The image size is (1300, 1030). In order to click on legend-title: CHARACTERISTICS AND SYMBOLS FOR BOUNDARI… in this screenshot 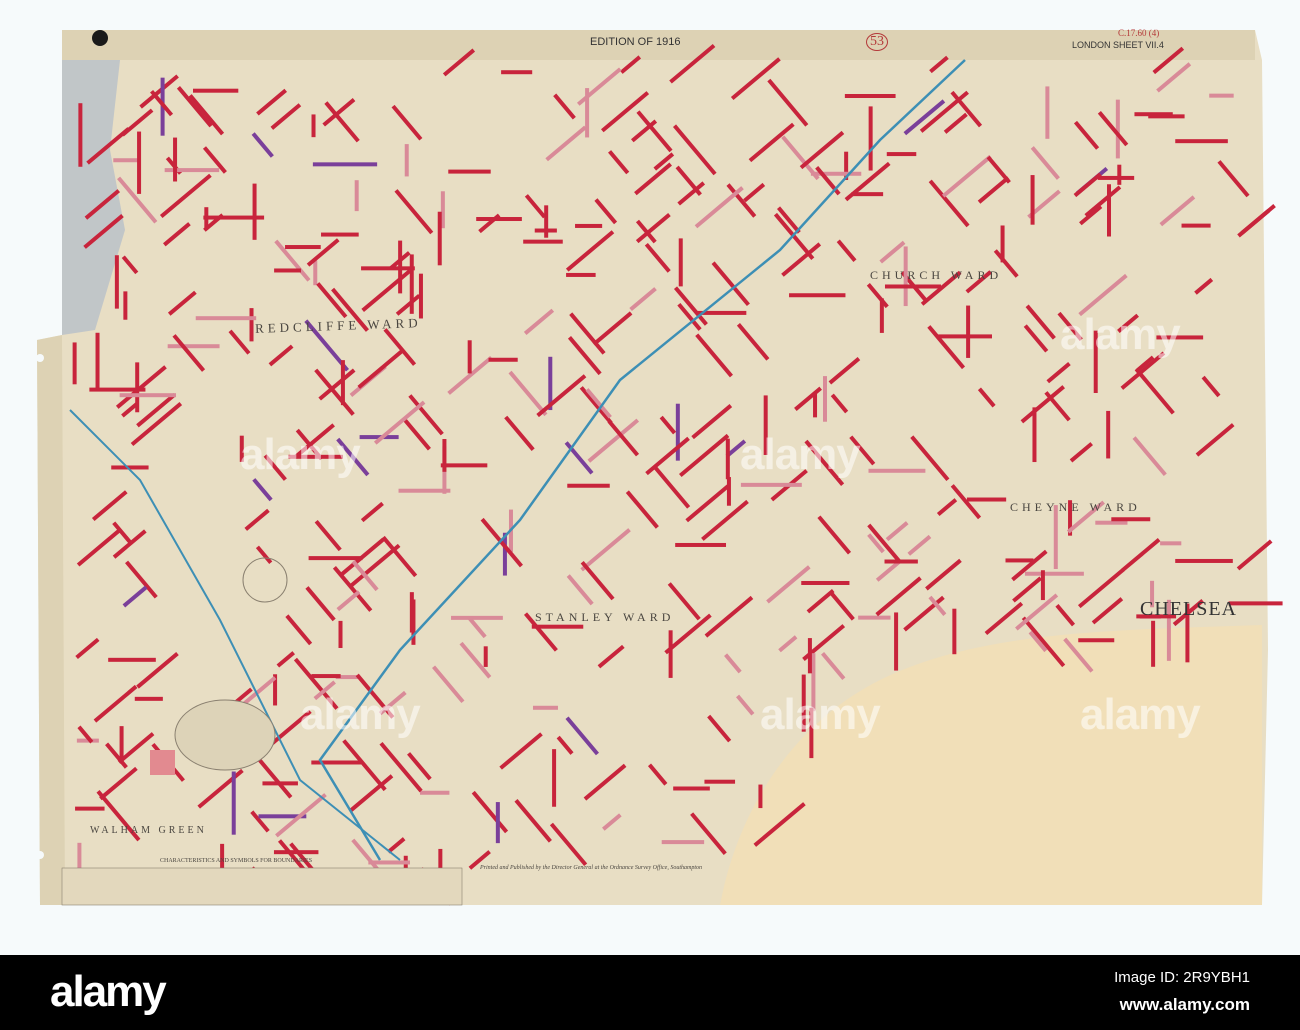, I will do `click(236, 861)`.